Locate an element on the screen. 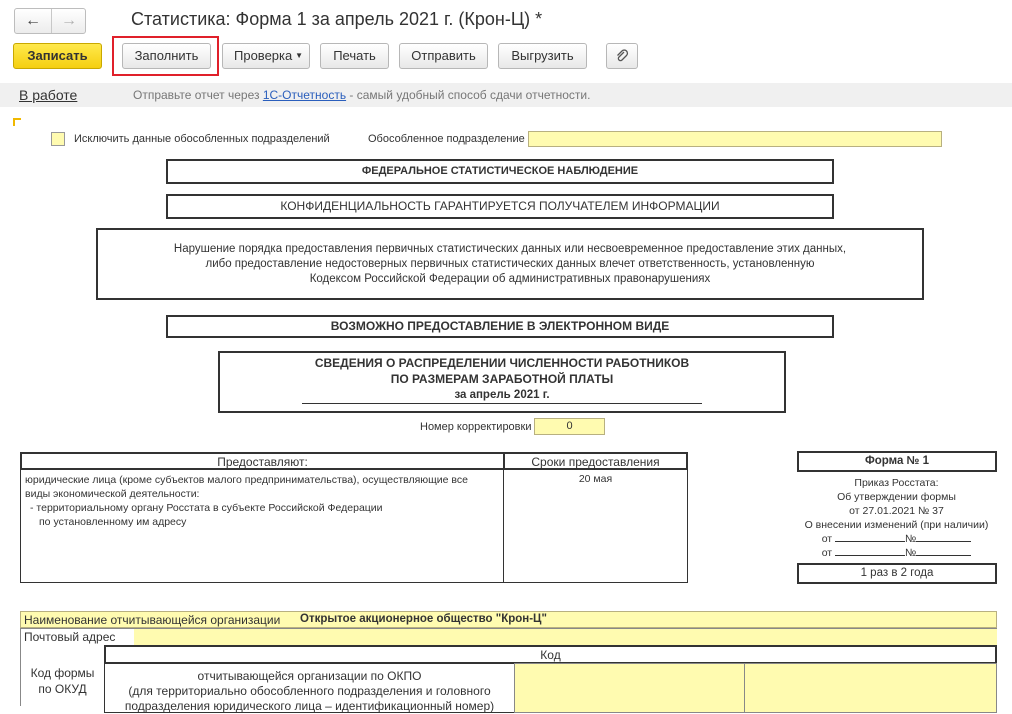 Image resolution: width=1012 pixels, height=714 pixels. correction-number-field: 0 is located at coordinates (569, 426).